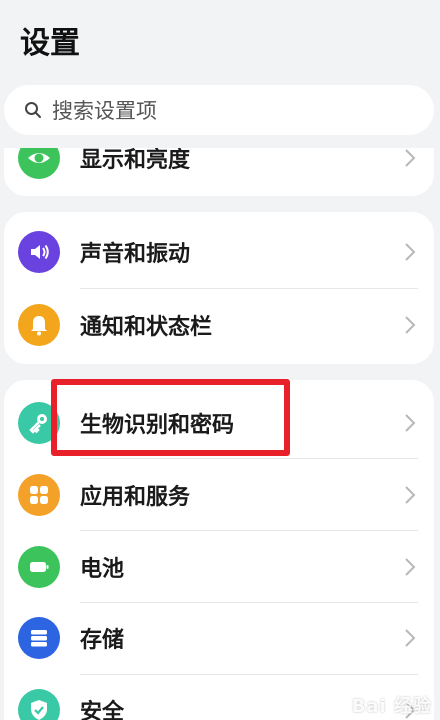 The image size is (440, 720). What do you see at coordinates (102, 569) in the screenshot?
I see `settings-item-label: 电池` at bounding box center [102, 569].